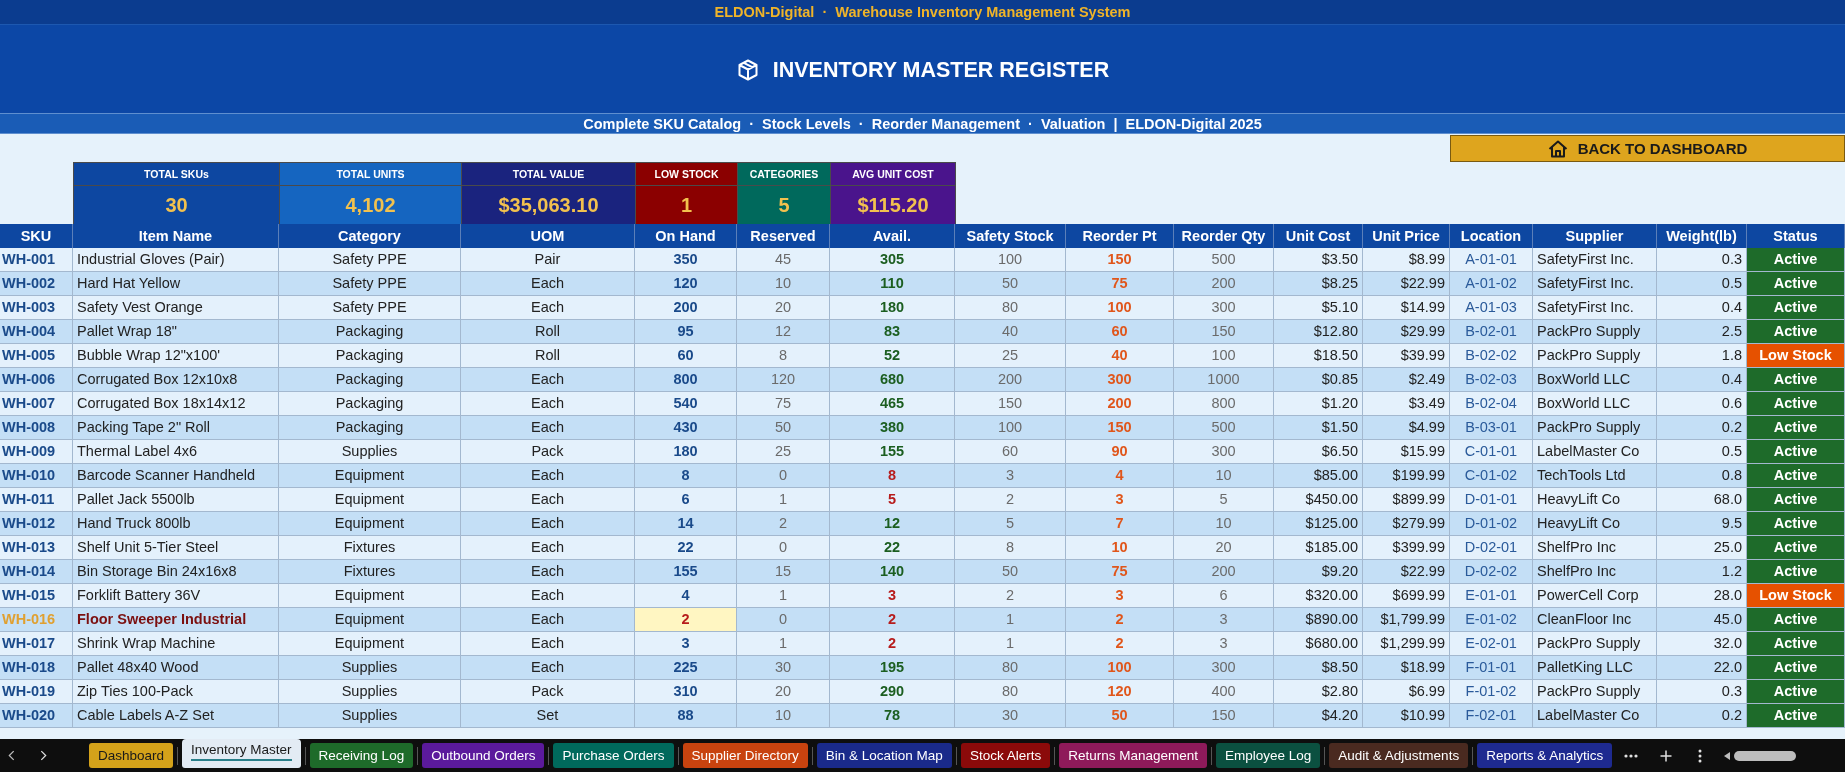 The width and height of the screenshot is (1845, 772). I want to click on safety-stock-cell: 25, so click(1010, 356).